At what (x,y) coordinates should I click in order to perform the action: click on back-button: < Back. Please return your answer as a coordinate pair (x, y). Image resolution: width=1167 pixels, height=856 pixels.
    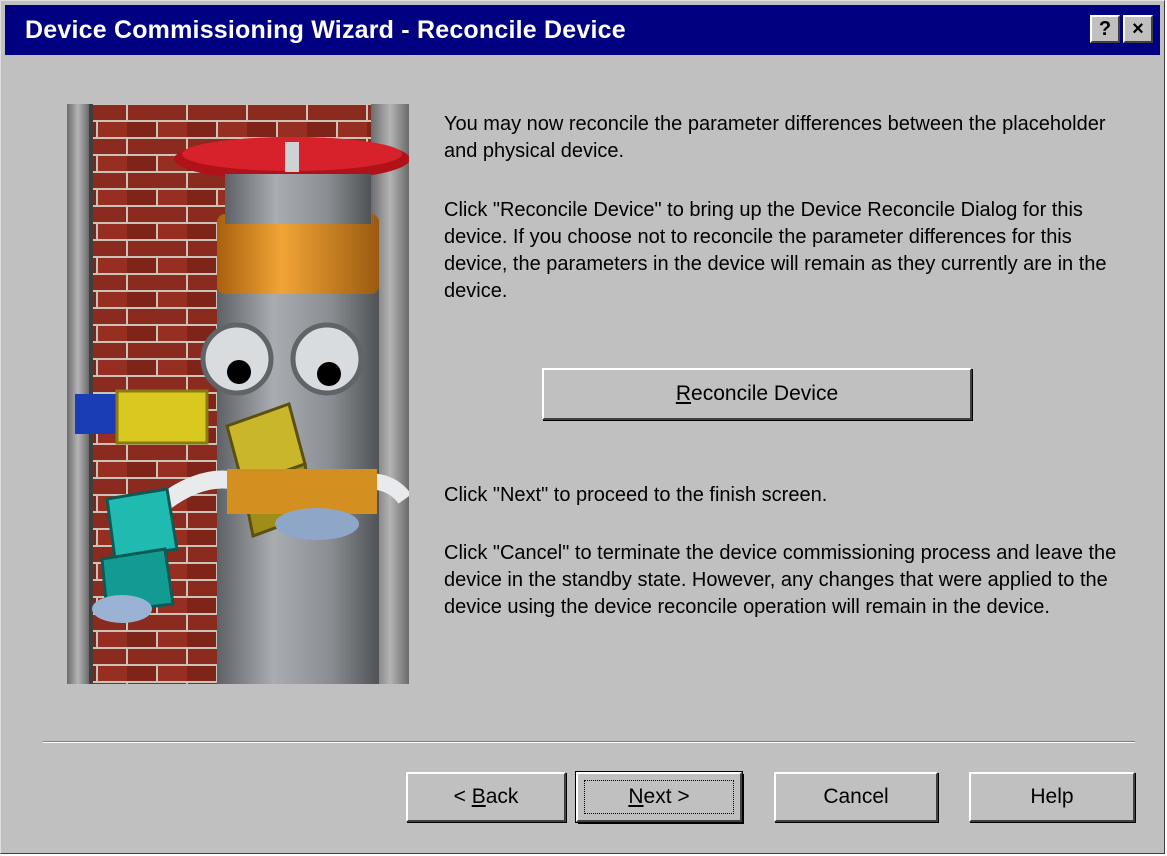
    Looking at the image, I should click on (486, 797).